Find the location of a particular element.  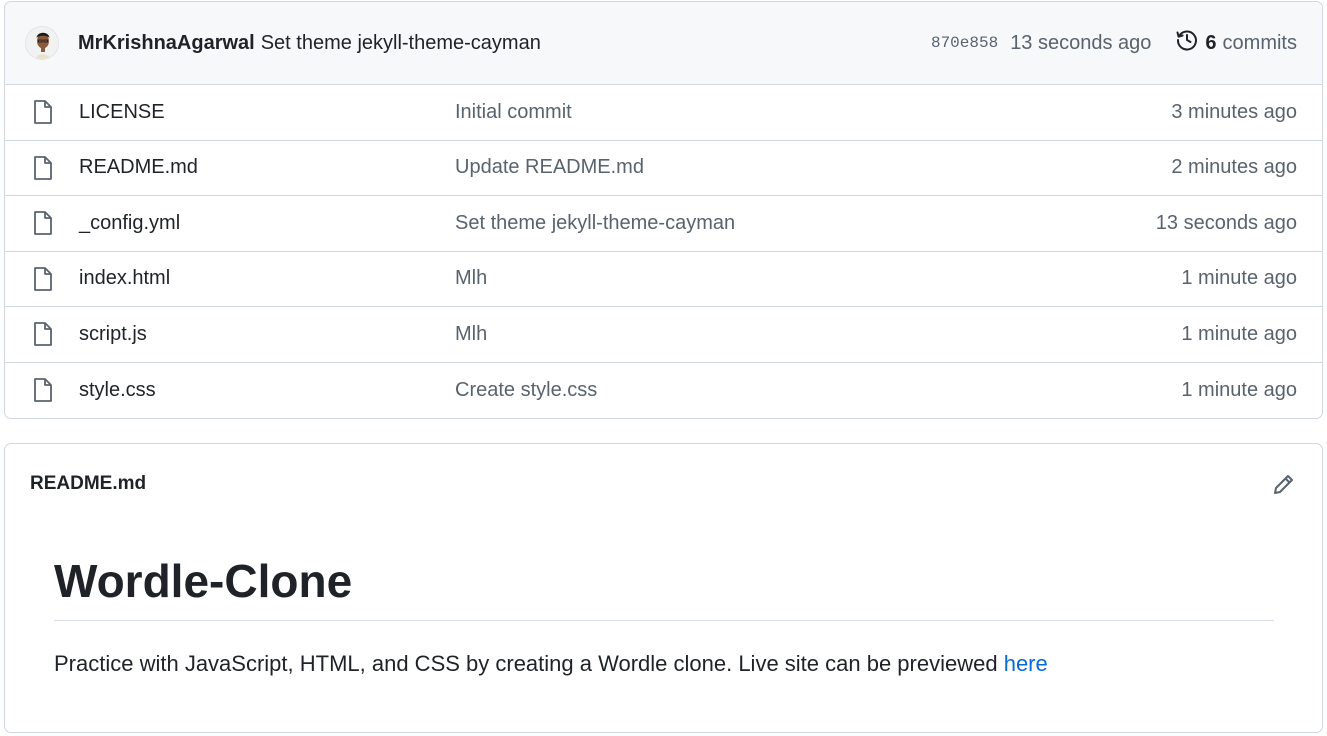

file-name-link: README.md is located at coordinates (267, 167).